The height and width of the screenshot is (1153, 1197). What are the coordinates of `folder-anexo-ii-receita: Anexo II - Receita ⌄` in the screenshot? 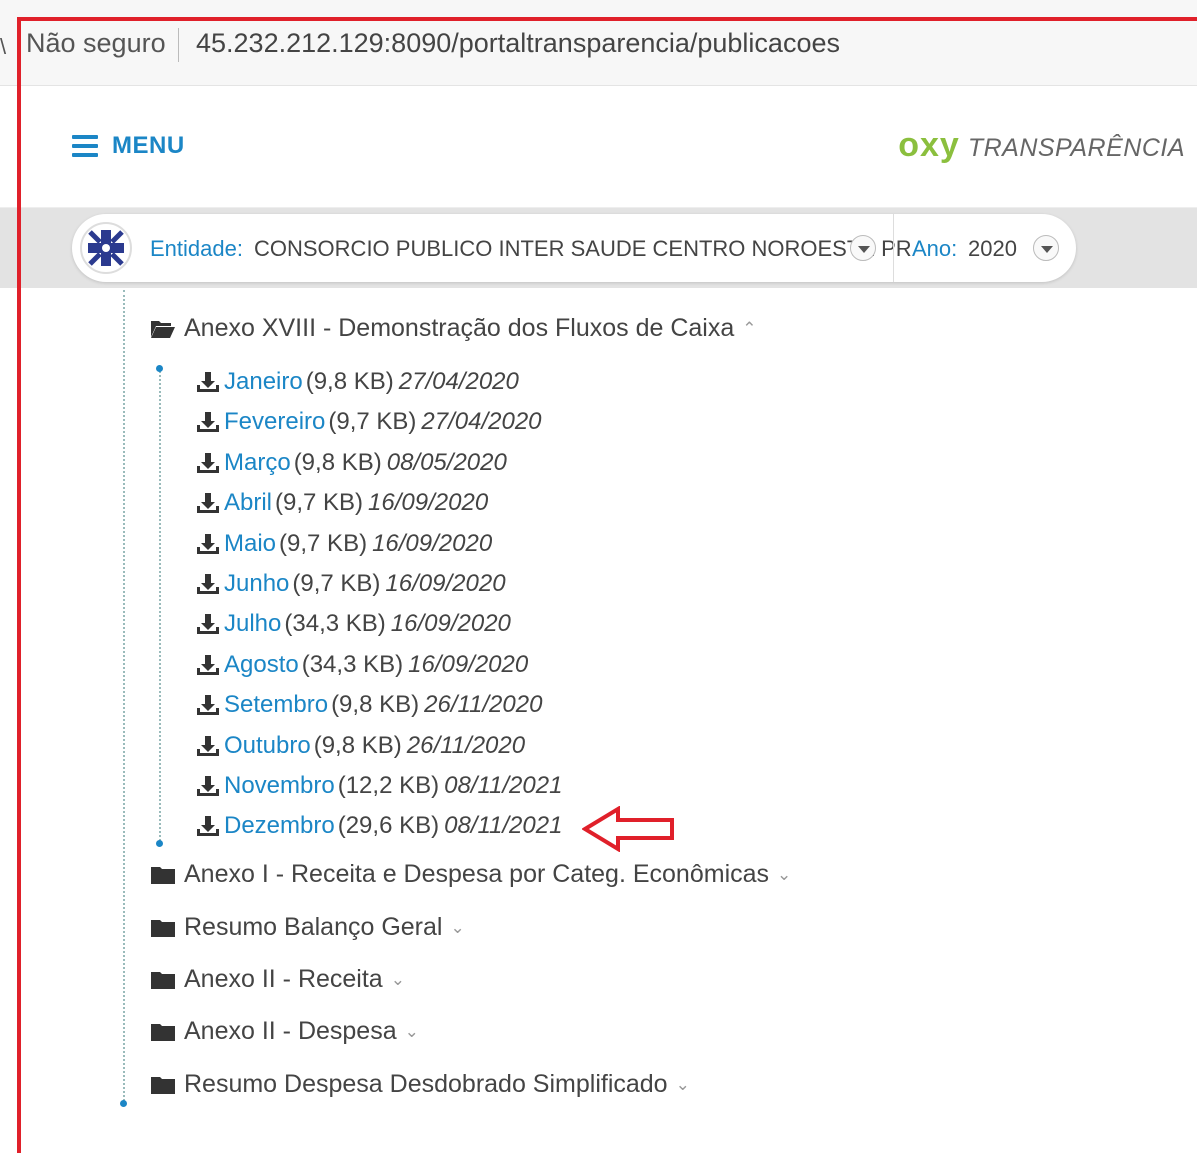 It's located at (277, 979).